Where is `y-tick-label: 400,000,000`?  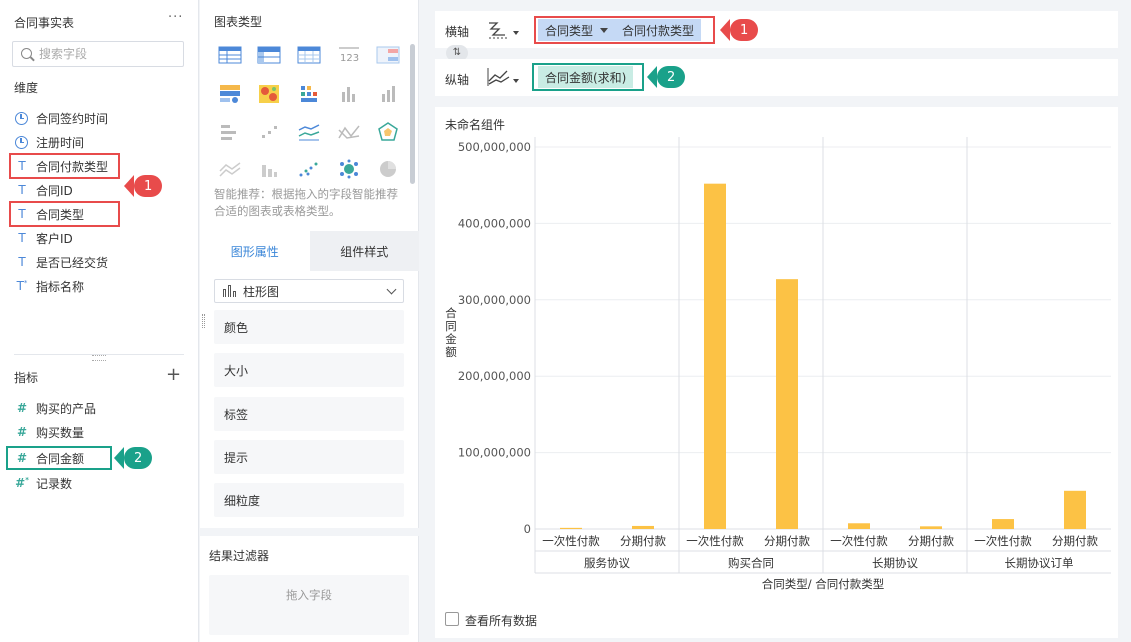
y-tick-label: 400,000,000 is located at coordinates (494, 223).